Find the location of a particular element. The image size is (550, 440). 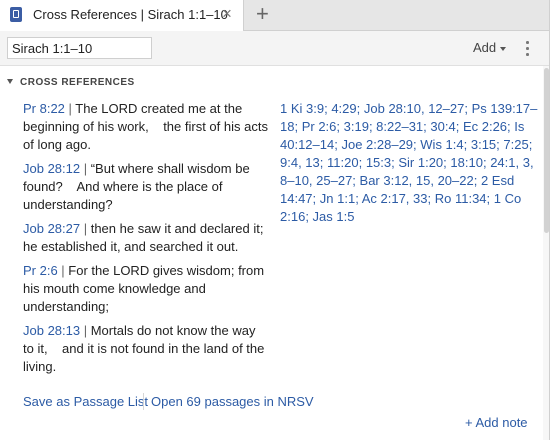

verse-reference-link: Pr 2:6 is located at coordinates (40, 270).